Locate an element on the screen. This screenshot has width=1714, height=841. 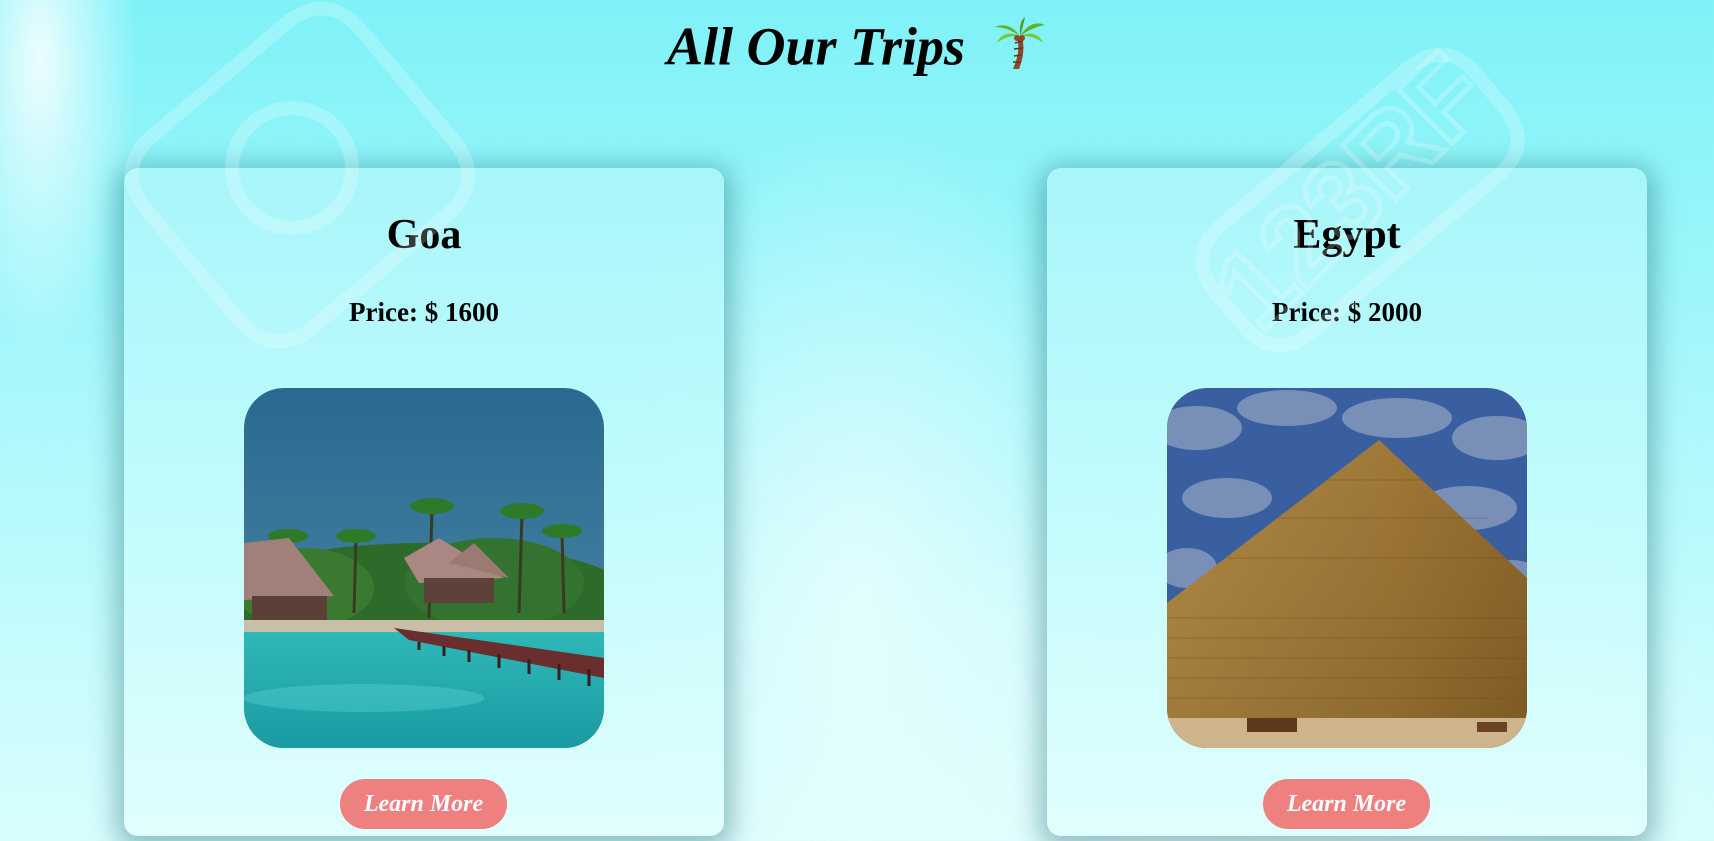
page-title: All Our Trips is located at coordinates (857, 44).